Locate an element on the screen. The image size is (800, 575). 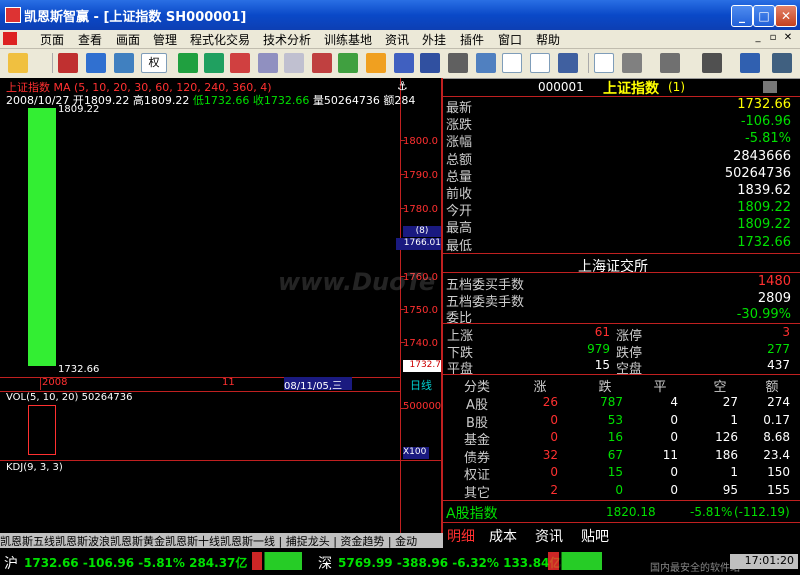
order-row-value: 2809 is located at coordinates (774, 298).